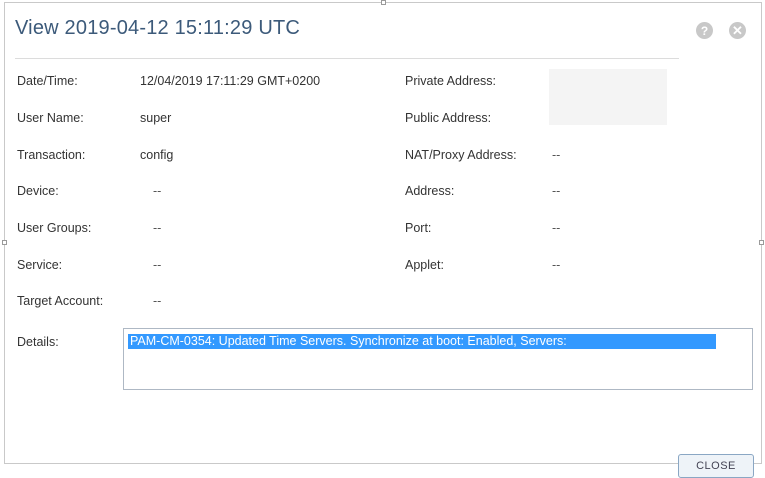 Image resolution: width=765 pixels, height=478 pixels. Describe the element at coordinates (737, 30) in the screenshot. I see `close-icon: ✕` at that location.